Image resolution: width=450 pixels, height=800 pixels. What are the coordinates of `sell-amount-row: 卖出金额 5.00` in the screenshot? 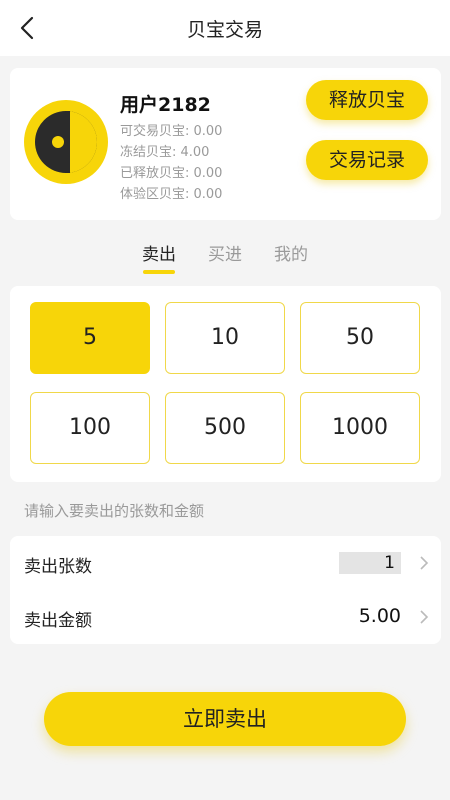 It's located at (225, 617).